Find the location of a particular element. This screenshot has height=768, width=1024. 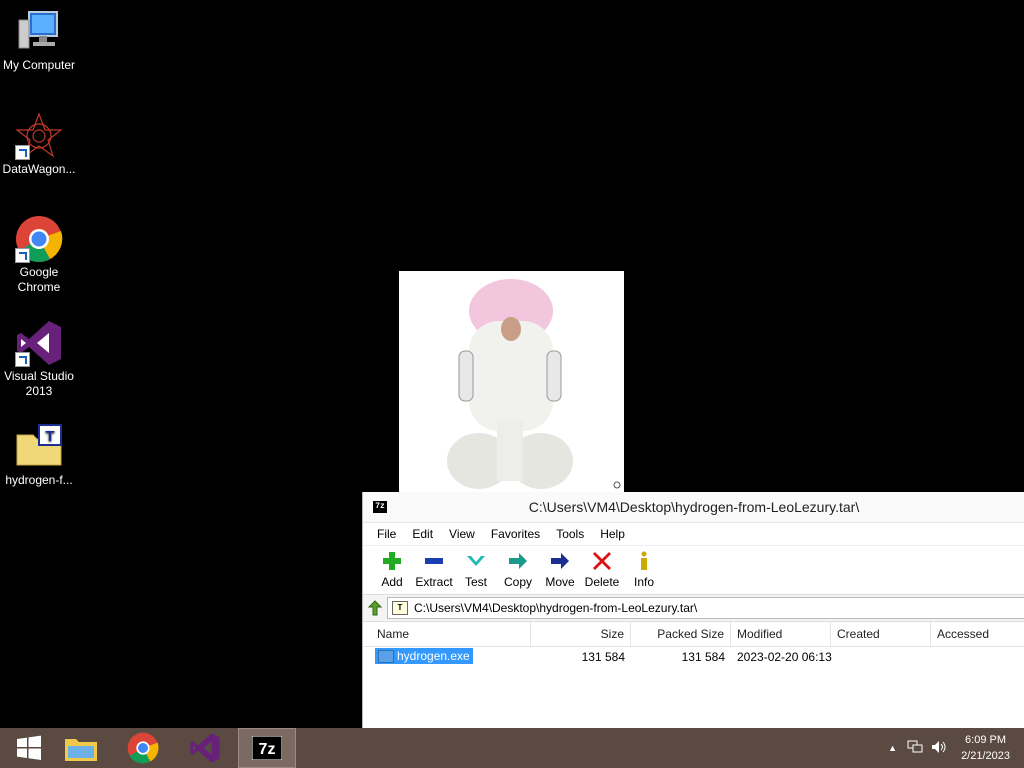

show-hidden-icons-icon: ▲ is located at coordinates (892, 748).